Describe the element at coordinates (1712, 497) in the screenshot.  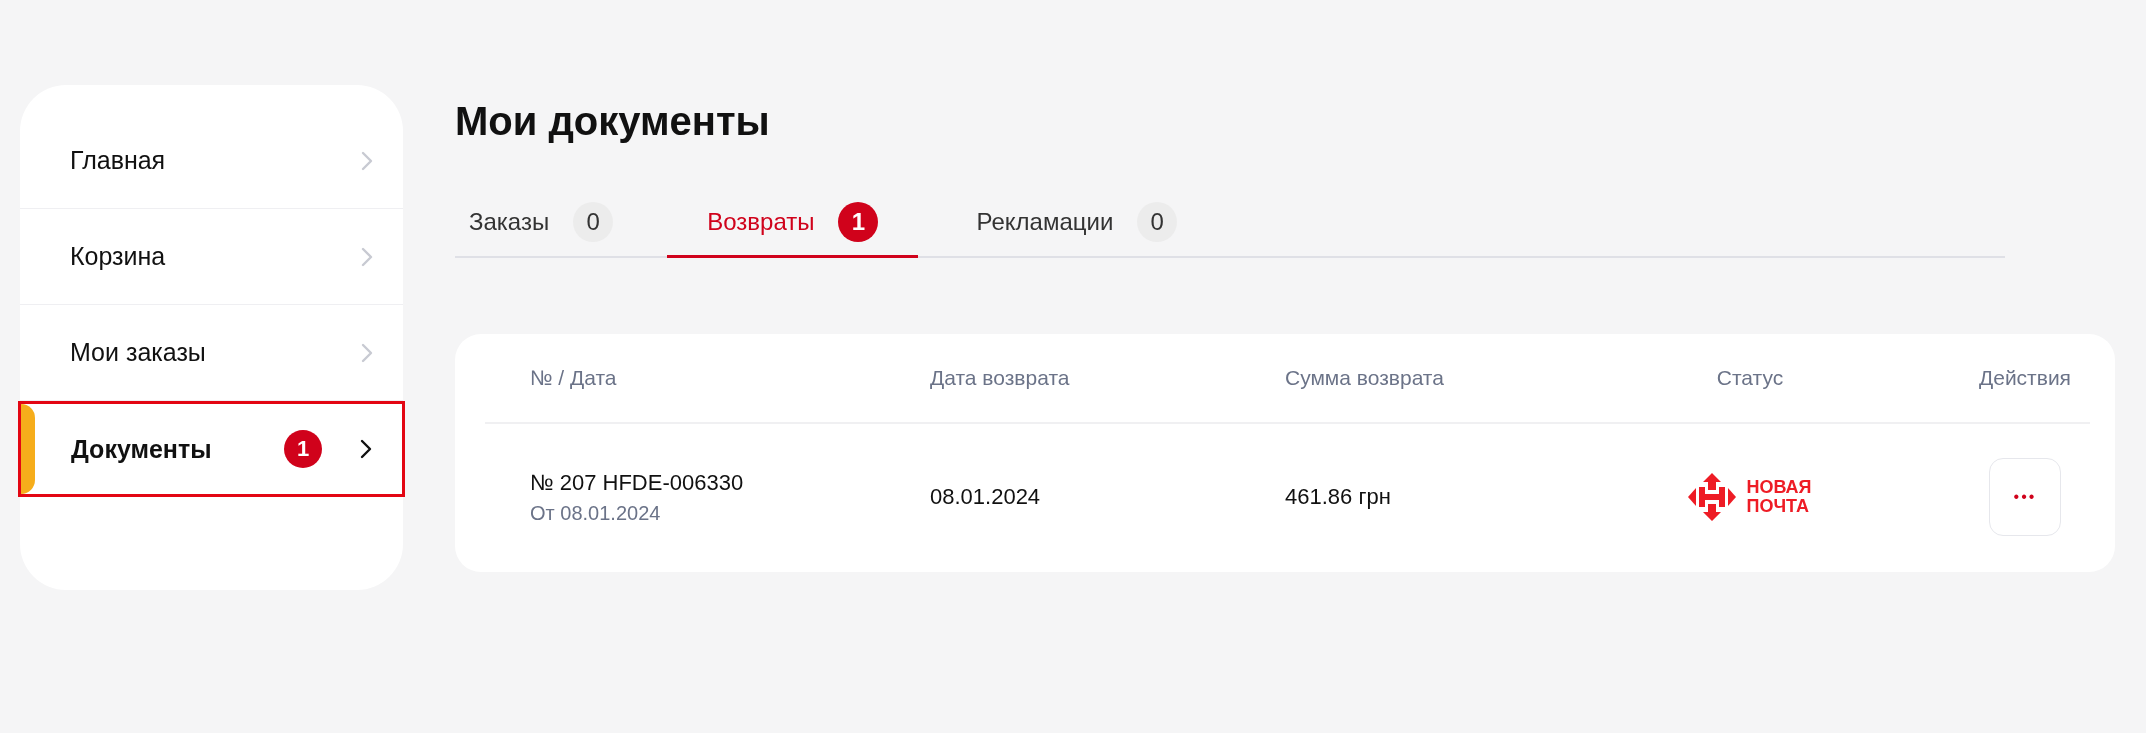
I see `arrows-logo-icon` at that location.